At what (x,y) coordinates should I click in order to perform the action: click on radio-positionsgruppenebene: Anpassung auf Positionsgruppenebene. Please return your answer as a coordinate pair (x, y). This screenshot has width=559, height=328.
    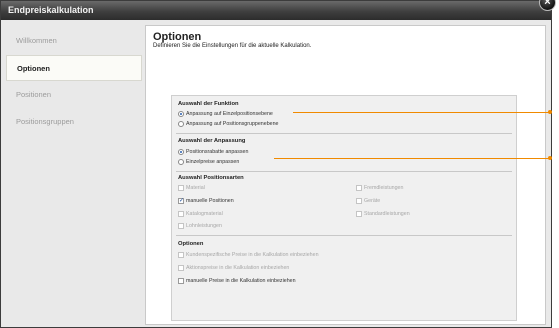
    Looking at the image, I should click on (228, 124).